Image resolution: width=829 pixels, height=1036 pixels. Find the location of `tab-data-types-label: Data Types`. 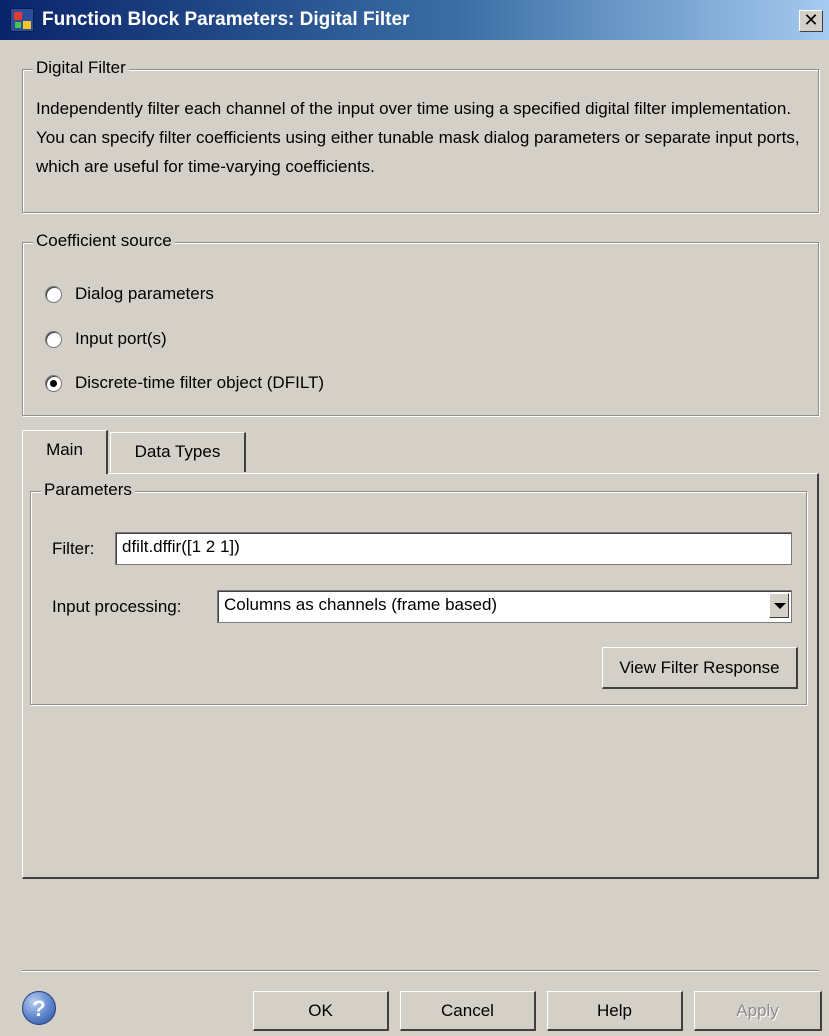

tab-data-types-label: Data Types is located at coordinates (177, 451).